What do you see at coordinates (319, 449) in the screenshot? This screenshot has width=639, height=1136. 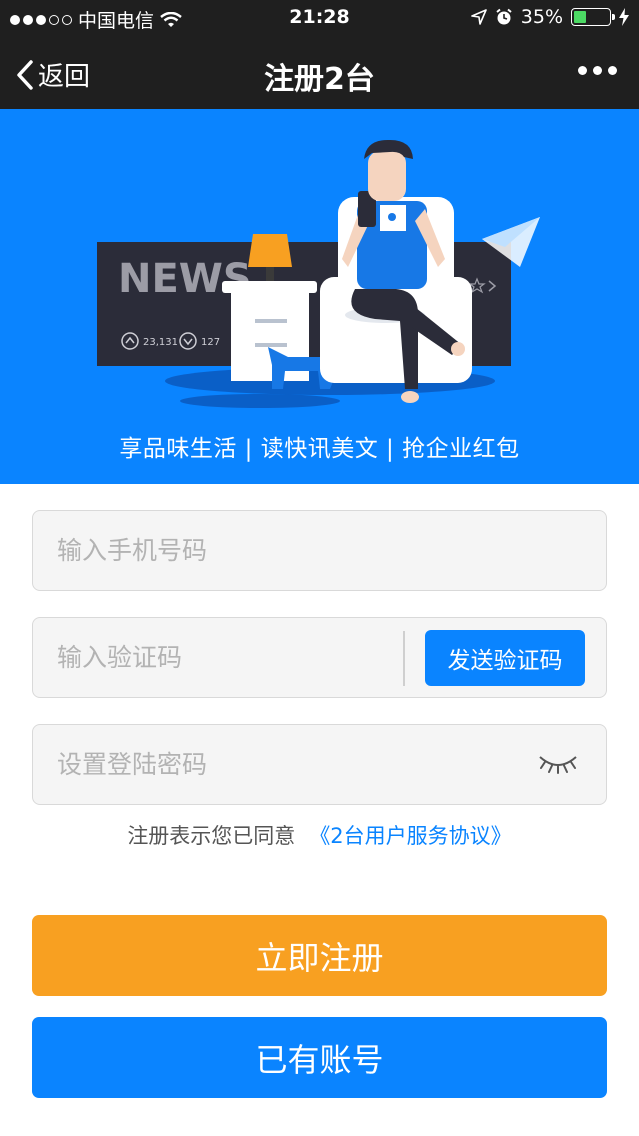 I see `banner-slogan: 享品味生活 | 读快讯美文 | 抢企业红包` at bounding box center [319, 449].